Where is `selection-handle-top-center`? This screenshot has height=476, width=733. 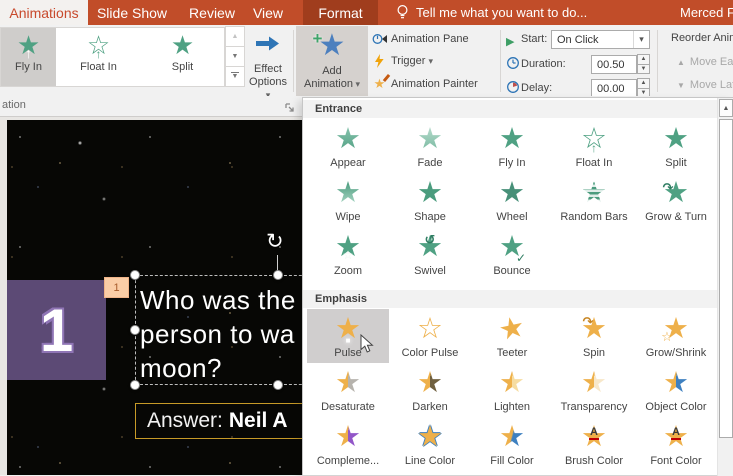 selection-handle-top-center is located at coordinates (278, 275).